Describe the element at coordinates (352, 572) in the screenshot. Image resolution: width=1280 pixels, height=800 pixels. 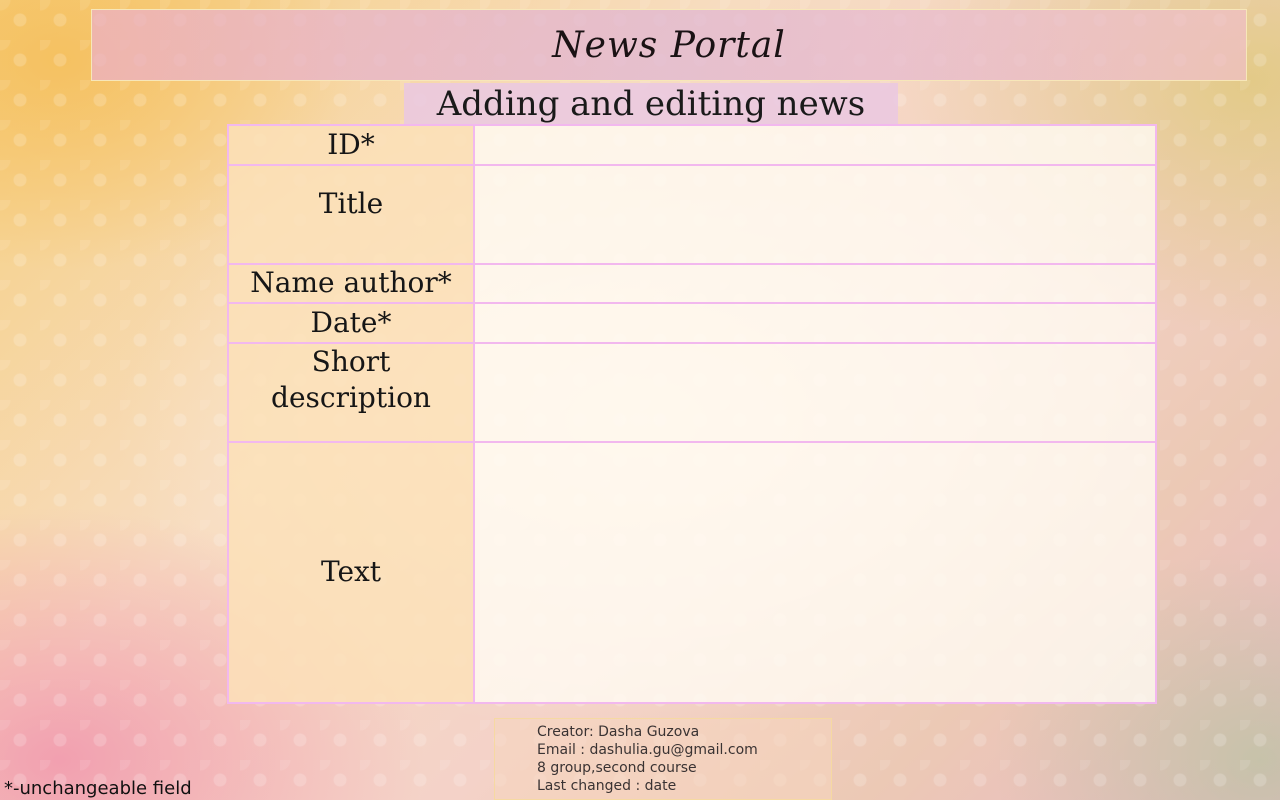
I see `field-label-text: Text` at that location.